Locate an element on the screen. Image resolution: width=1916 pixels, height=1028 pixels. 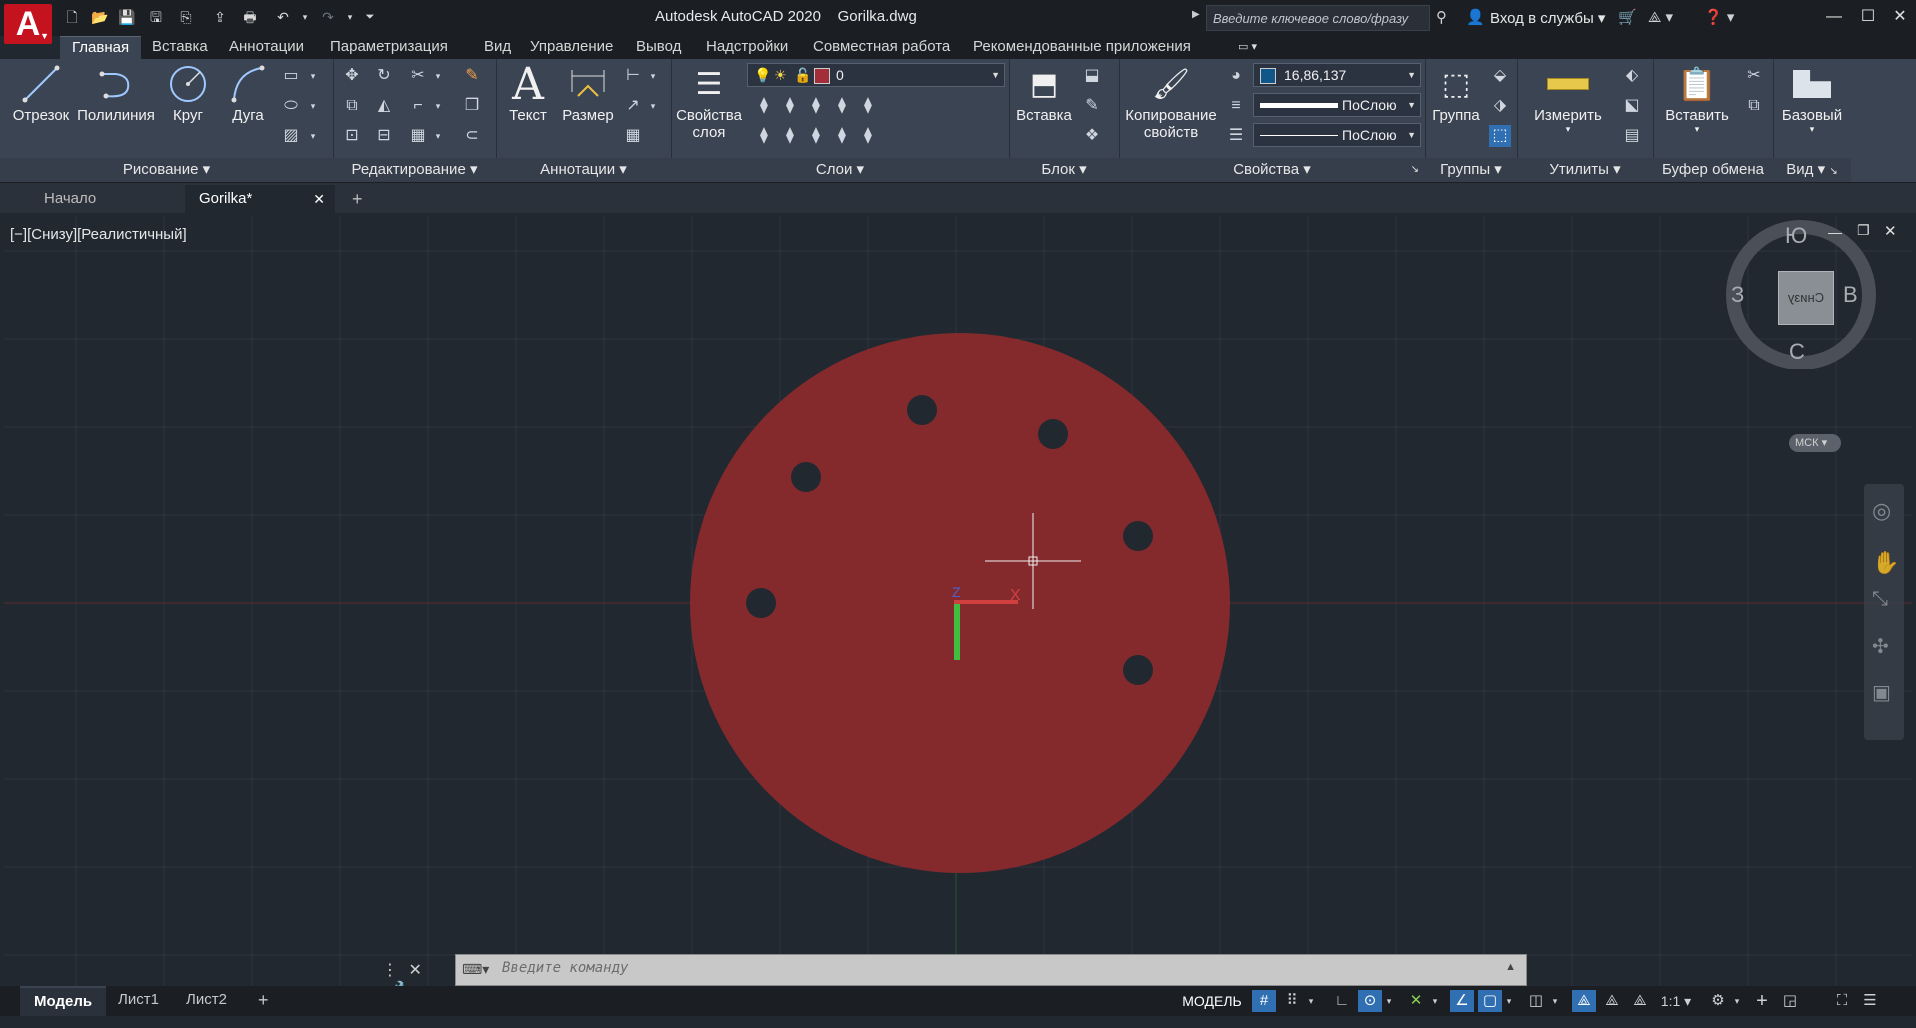
connect-icon: ⟁ ▾ is located at coordinates (1660, 17).